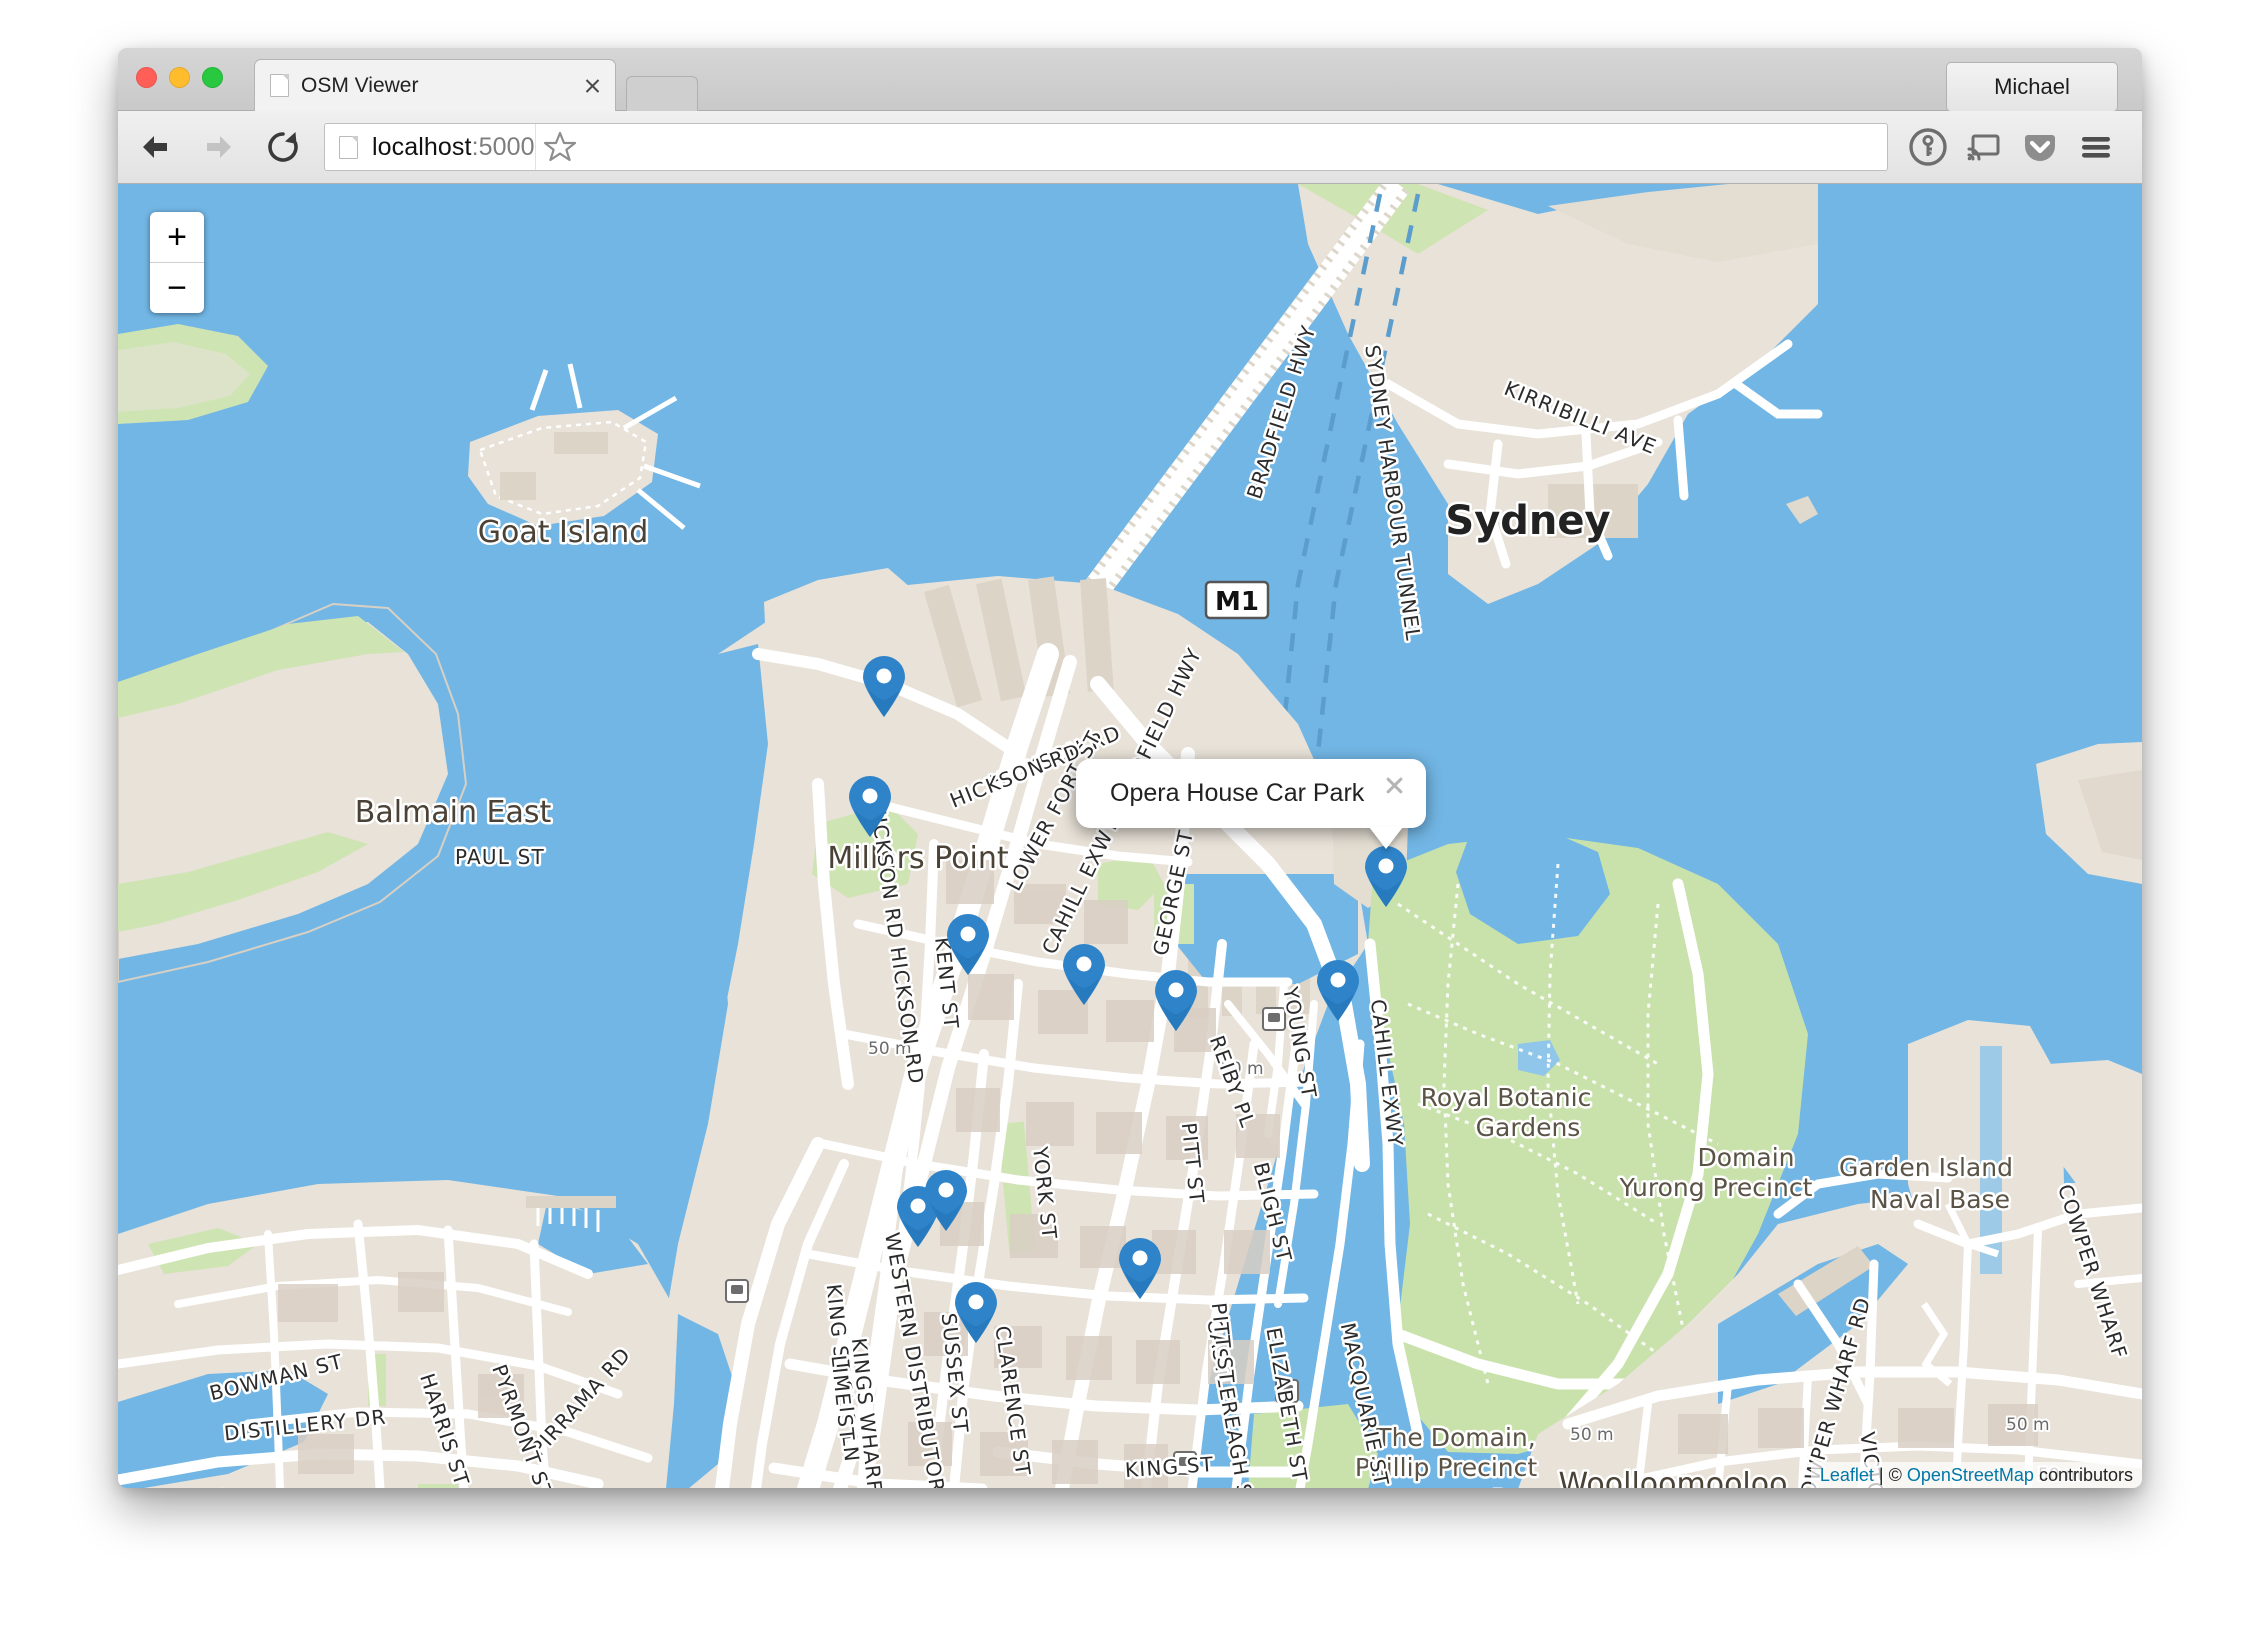 The width and height of the screenshot is (2260, 1644). Describe the element at coordinates (422, 146) in the screenshot. I see `url-host: localhost` at that location.